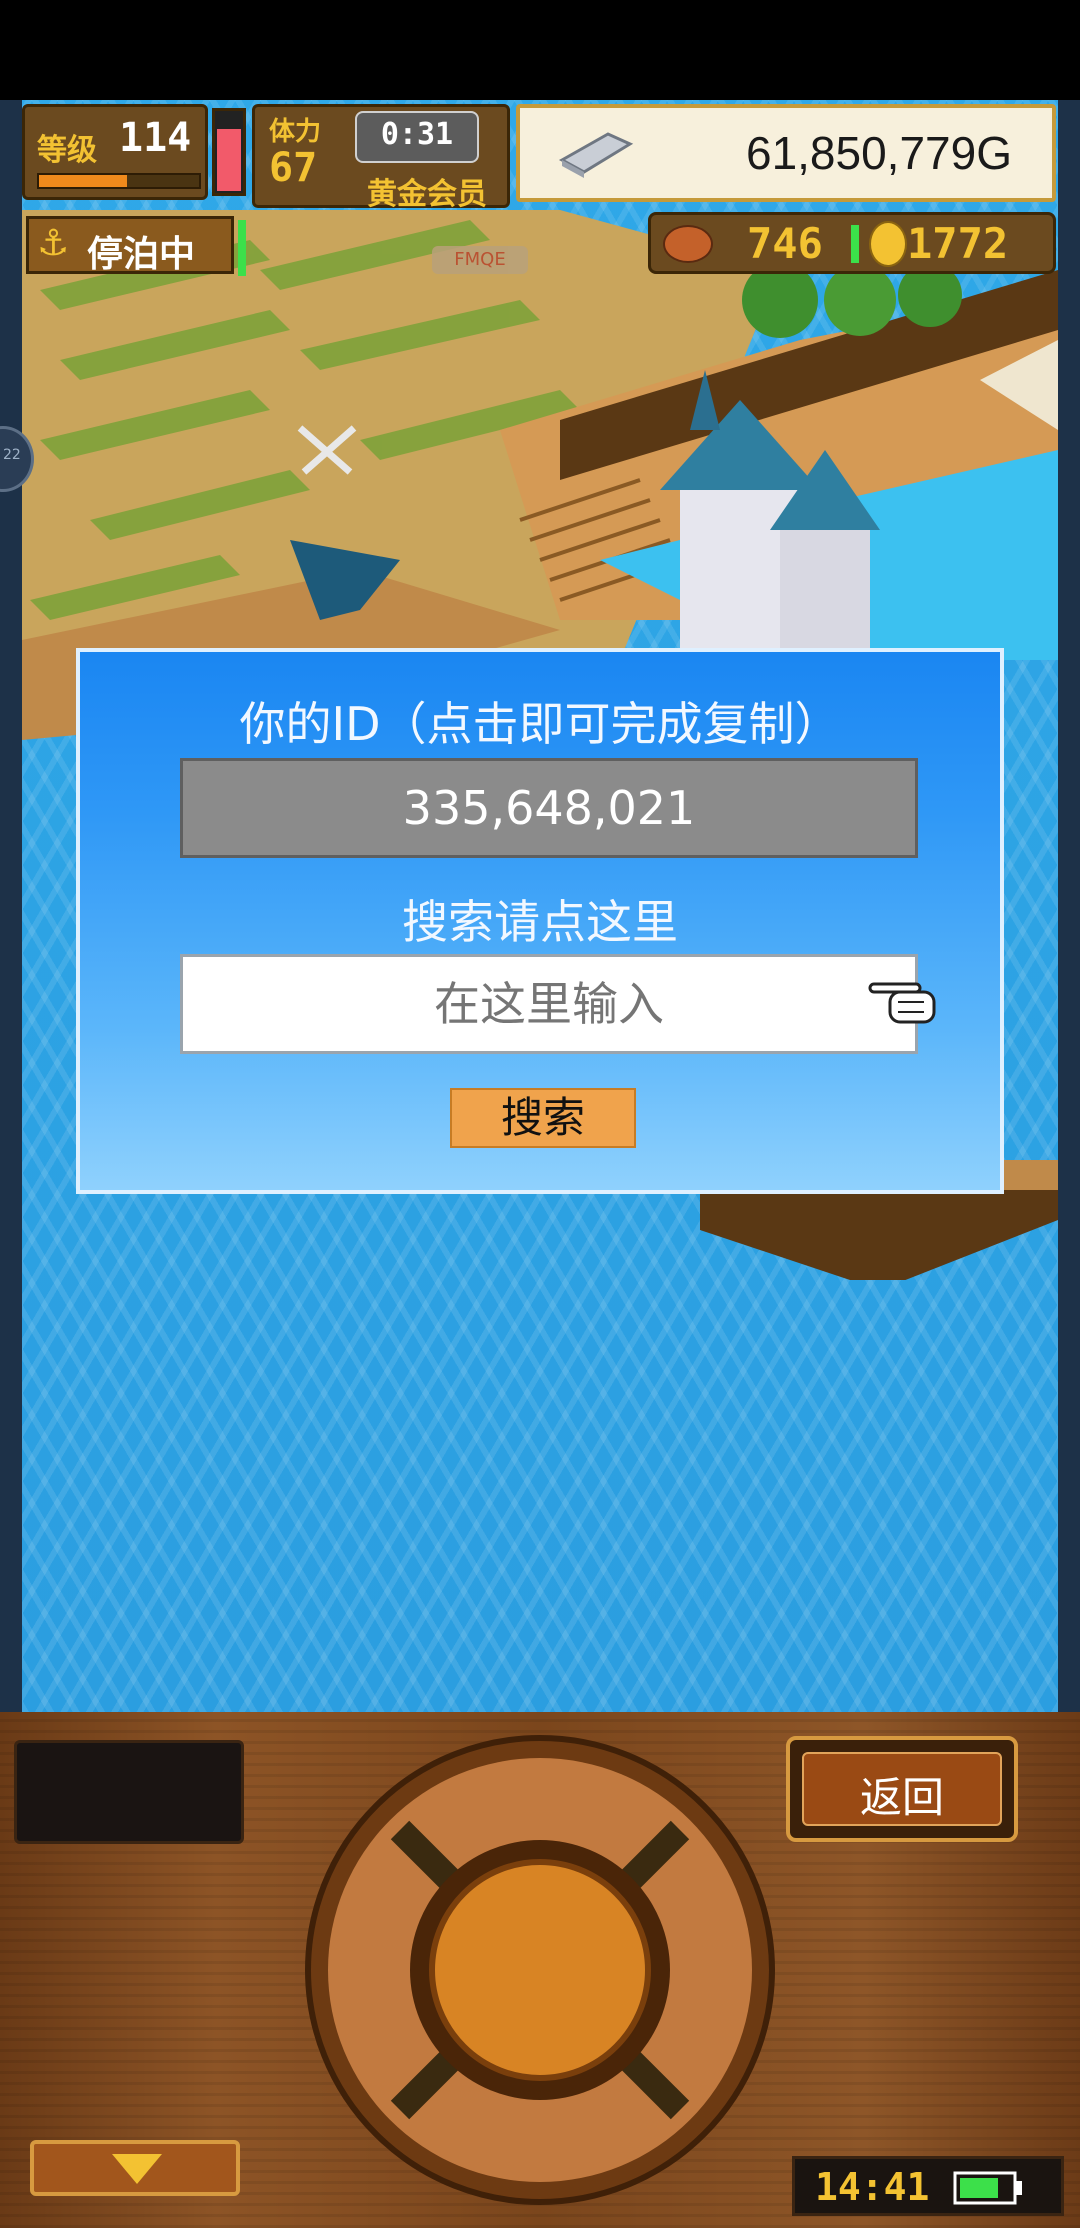  I want to click on membership-label: 黄金会员, so click(427, 194).